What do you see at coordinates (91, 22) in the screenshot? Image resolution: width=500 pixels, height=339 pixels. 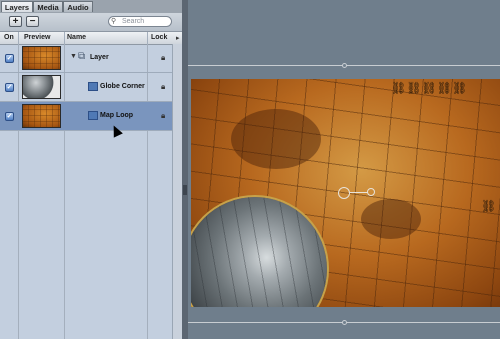 I see `layers-toolbar: + − Search ⚲` at bounding box center [91, 22].